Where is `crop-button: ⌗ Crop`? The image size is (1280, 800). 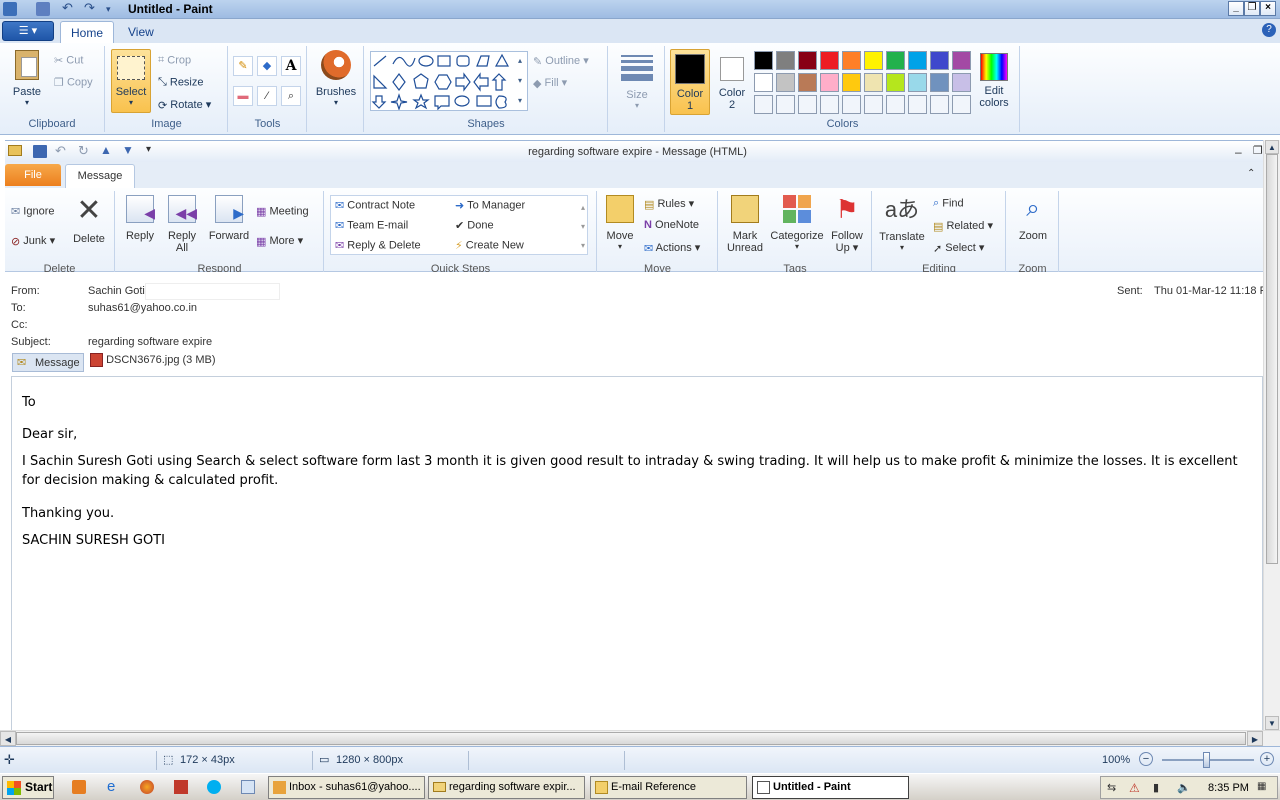
crop-button: ⌗ Crop is located at coordinates (174, 60).